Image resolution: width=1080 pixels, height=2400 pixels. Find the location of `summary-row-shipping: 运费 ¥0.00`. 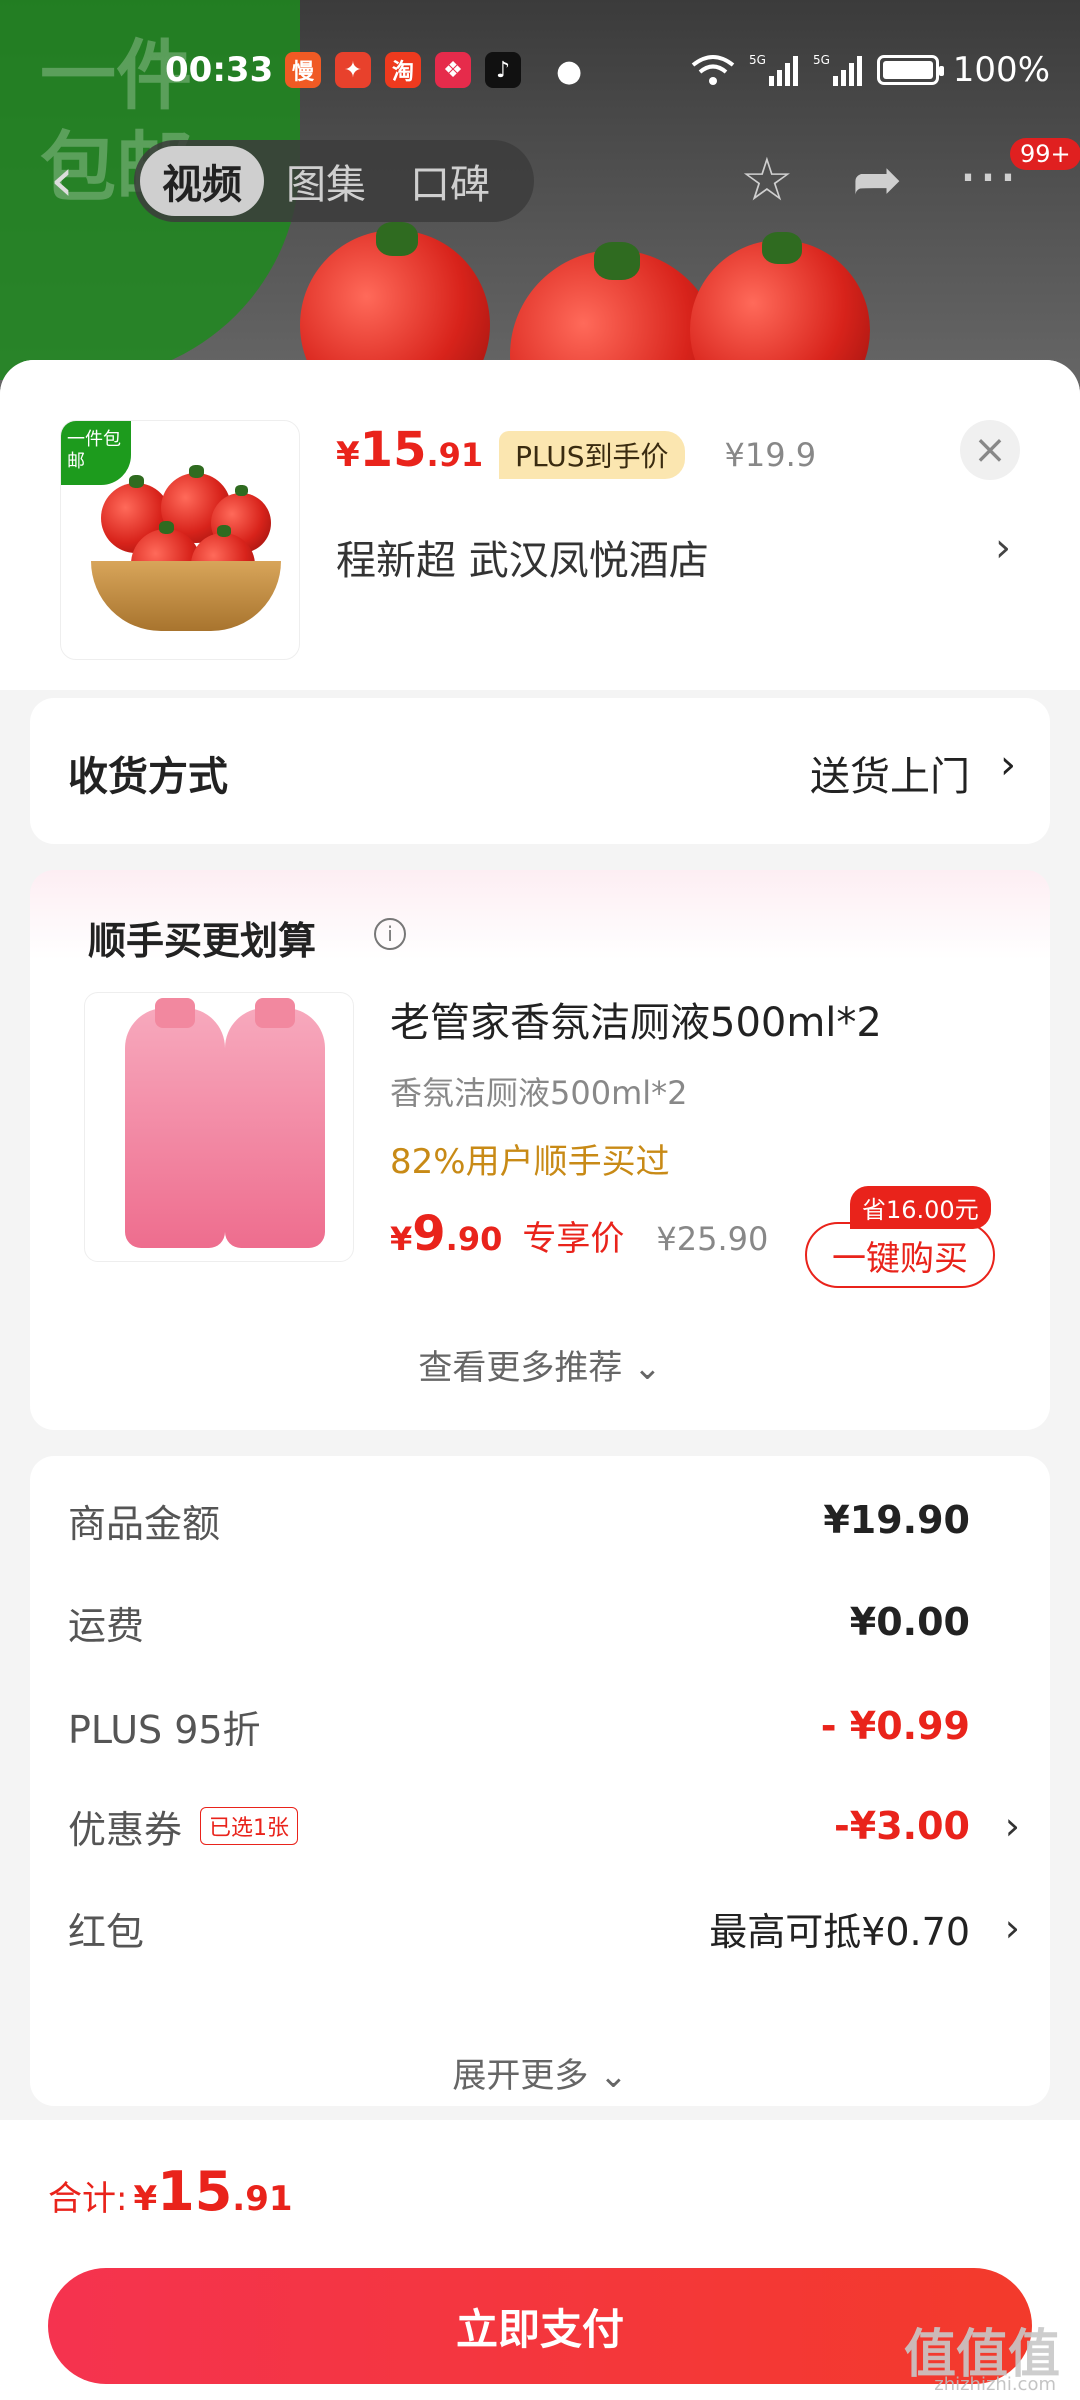

summary-row-shipping: 运费 ¥0.00 is located at coordinates (519, 1622).